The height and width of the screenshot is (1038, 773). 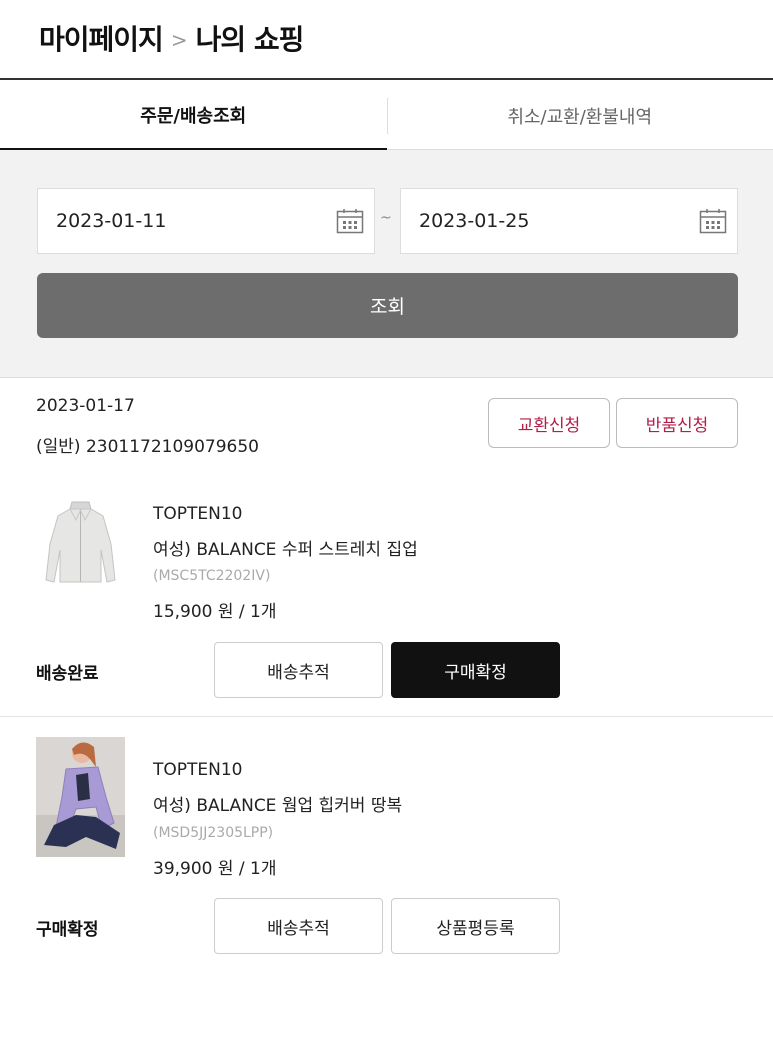 I want to click on start-date-field: 2023-01-11, so click(x=206, y=221).